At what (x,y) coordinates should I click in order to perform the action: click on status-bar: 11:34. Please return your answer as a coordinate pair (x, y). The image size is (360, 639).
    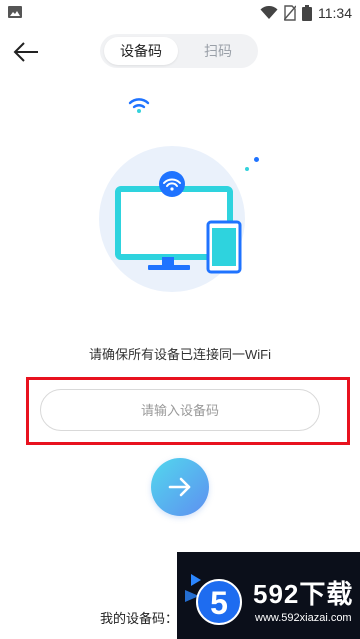
    Looking at the image, I should click on (180, 13).